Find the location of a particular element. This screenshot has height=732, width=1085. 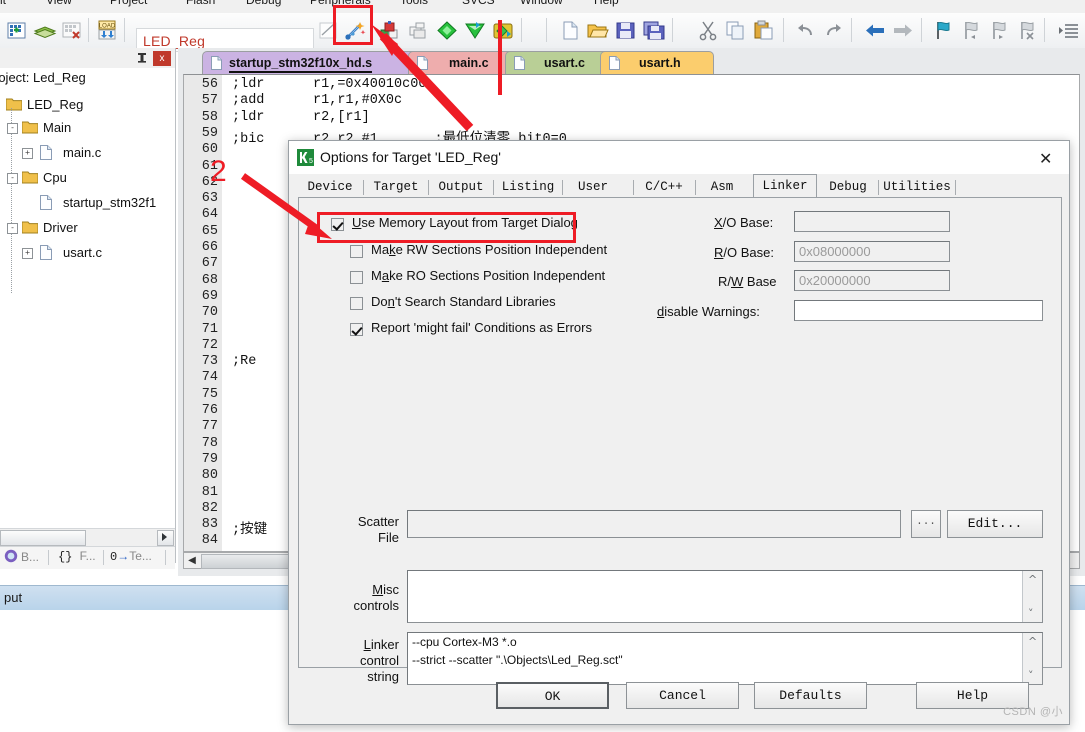

toolbar-copy-icon is located at coordinates (736, 30).